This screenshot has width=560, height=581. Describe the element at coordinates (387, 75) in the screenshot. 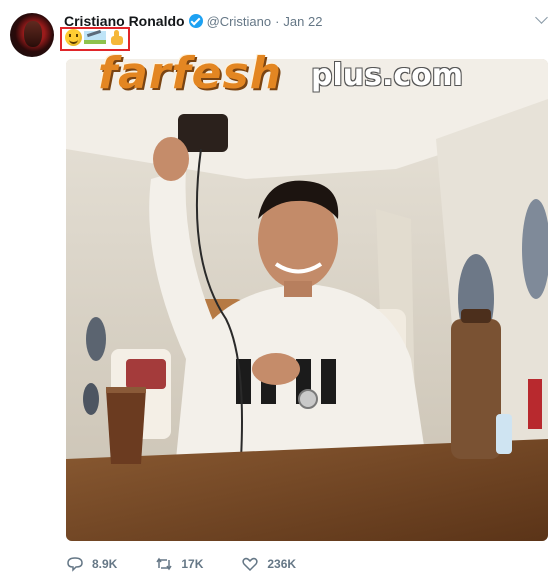

I see `watermark-sub: plus.com` at that location.